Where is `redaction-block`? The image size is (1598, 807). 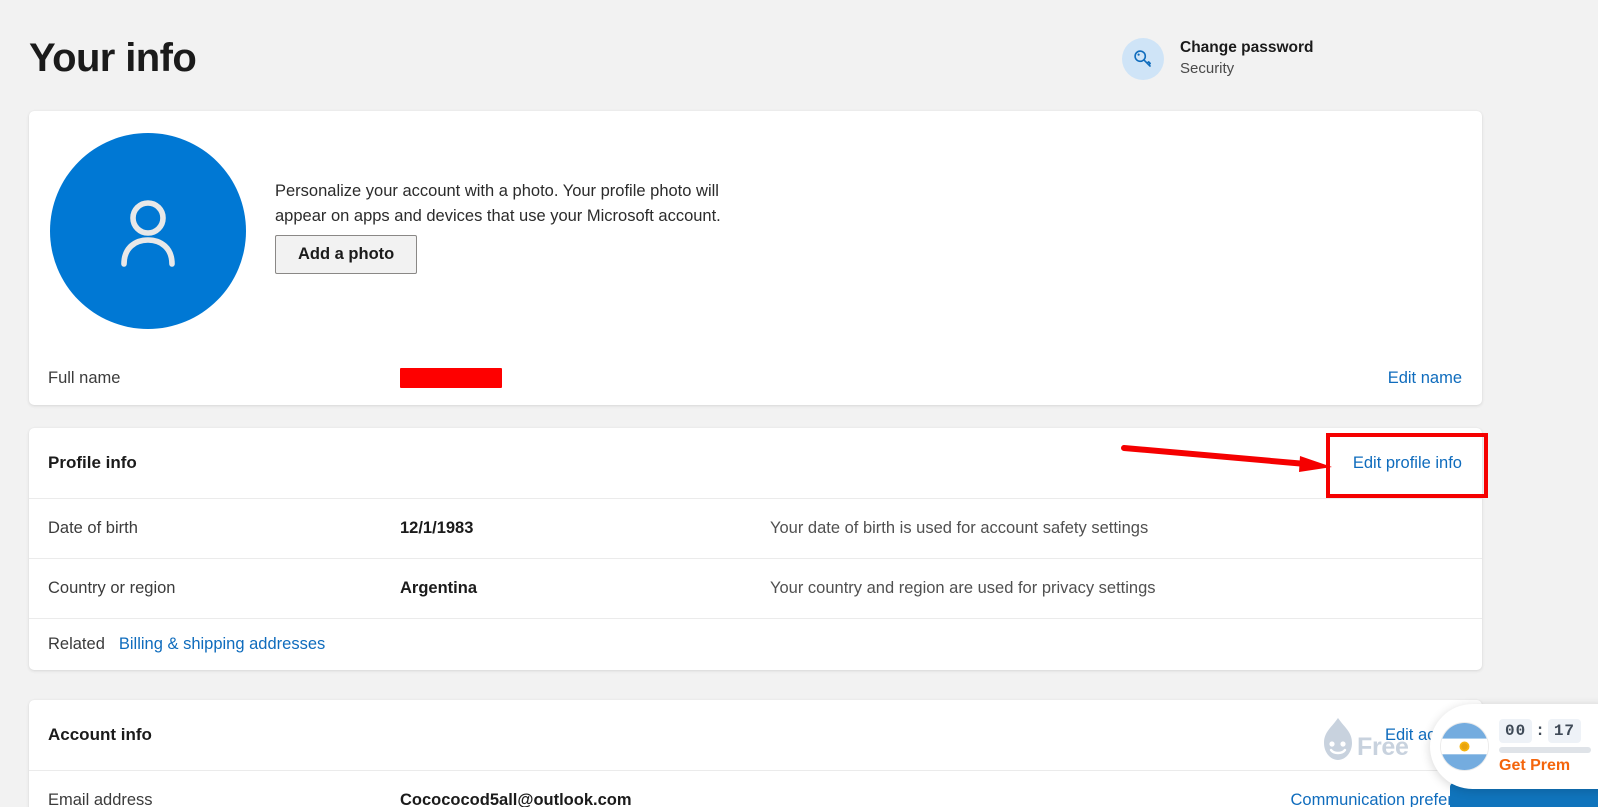
redaction-block is located at coordinates (451, 378).